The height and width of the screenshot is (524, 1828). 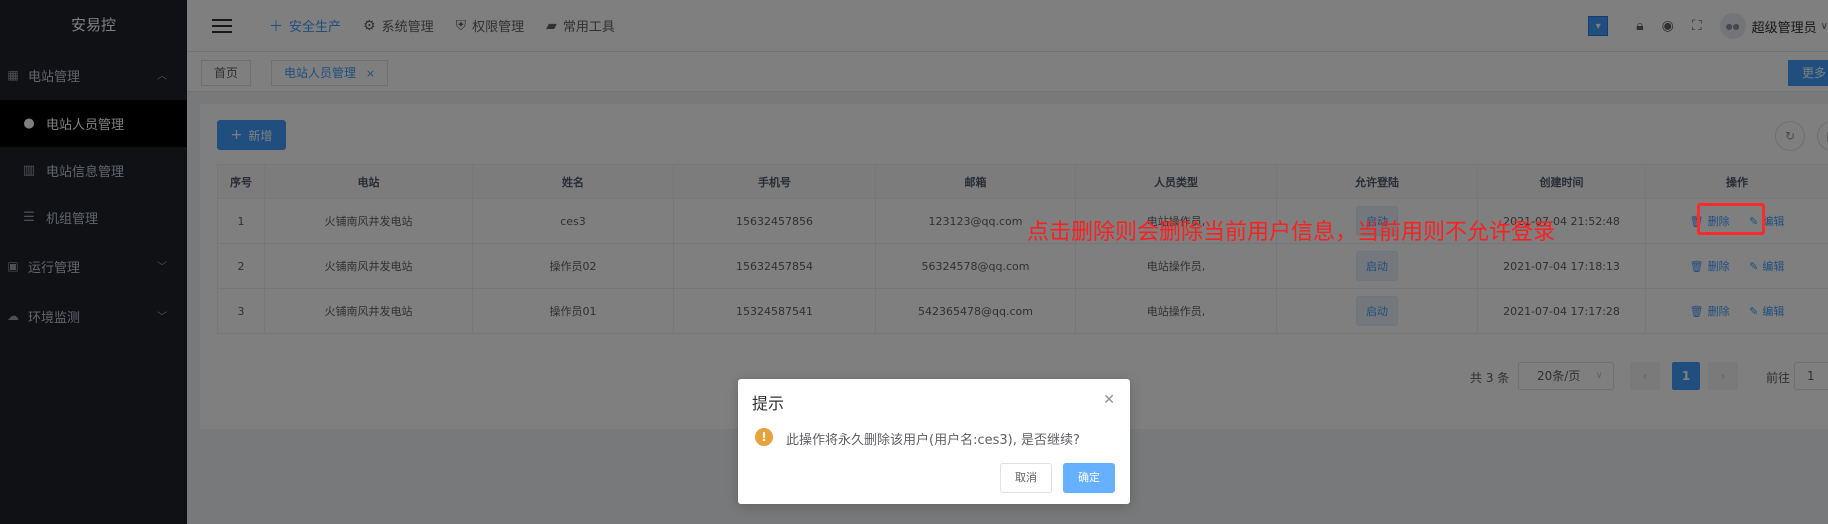 I want to click on dialog-message: 此操作将永久删除该用户(用户名:ces3), 是否继续?, so click(x=933, y=440).